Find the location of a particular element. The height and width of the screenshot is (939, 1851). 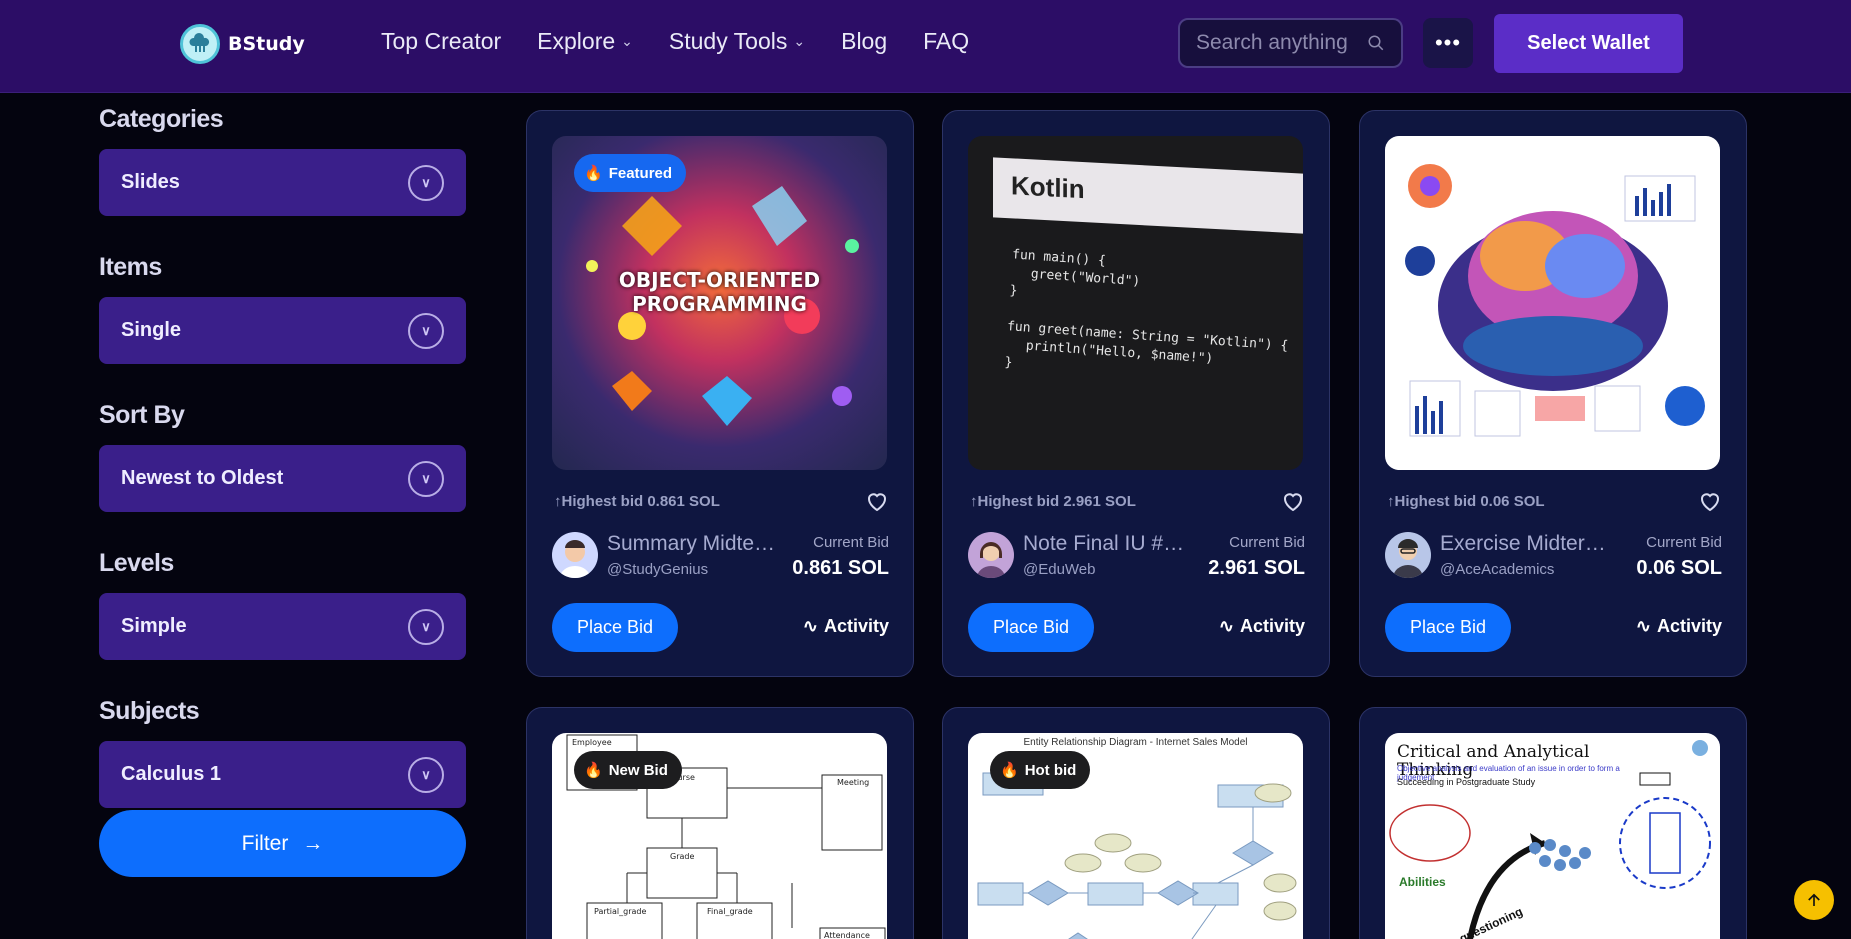

image-caption: OBJECT-ORIENTED PROGRAMMING is located at coordinates (719, 292).